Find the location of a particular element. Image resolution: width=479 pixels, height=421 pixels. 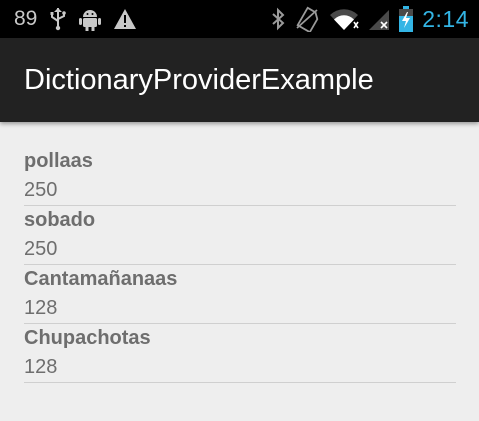

word-label: sobado is located at coordinates (60, 220).